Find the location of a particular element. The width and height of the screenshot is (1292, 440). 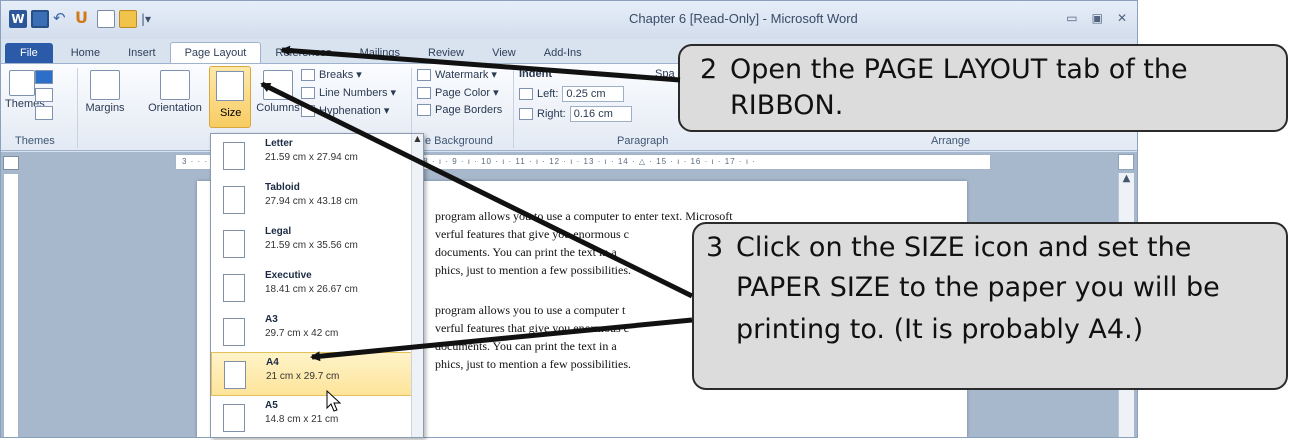

mouse-pointer-icon is located at coordinates (334, 401).